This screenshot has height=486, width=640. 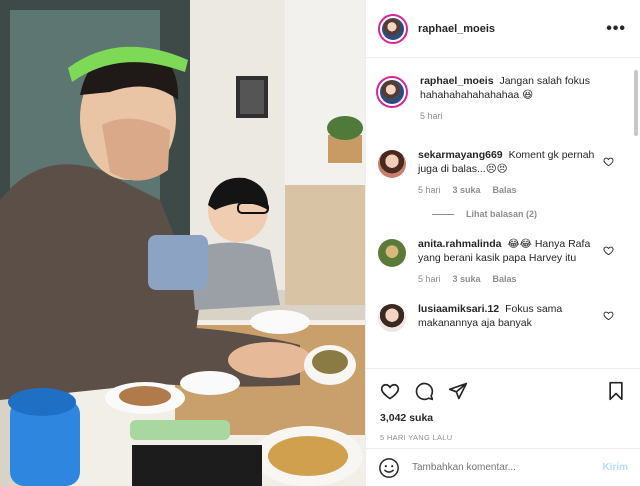 I want to click on post-timestamp: 5 HARI YANG LALU, so click(x=416, y=437).